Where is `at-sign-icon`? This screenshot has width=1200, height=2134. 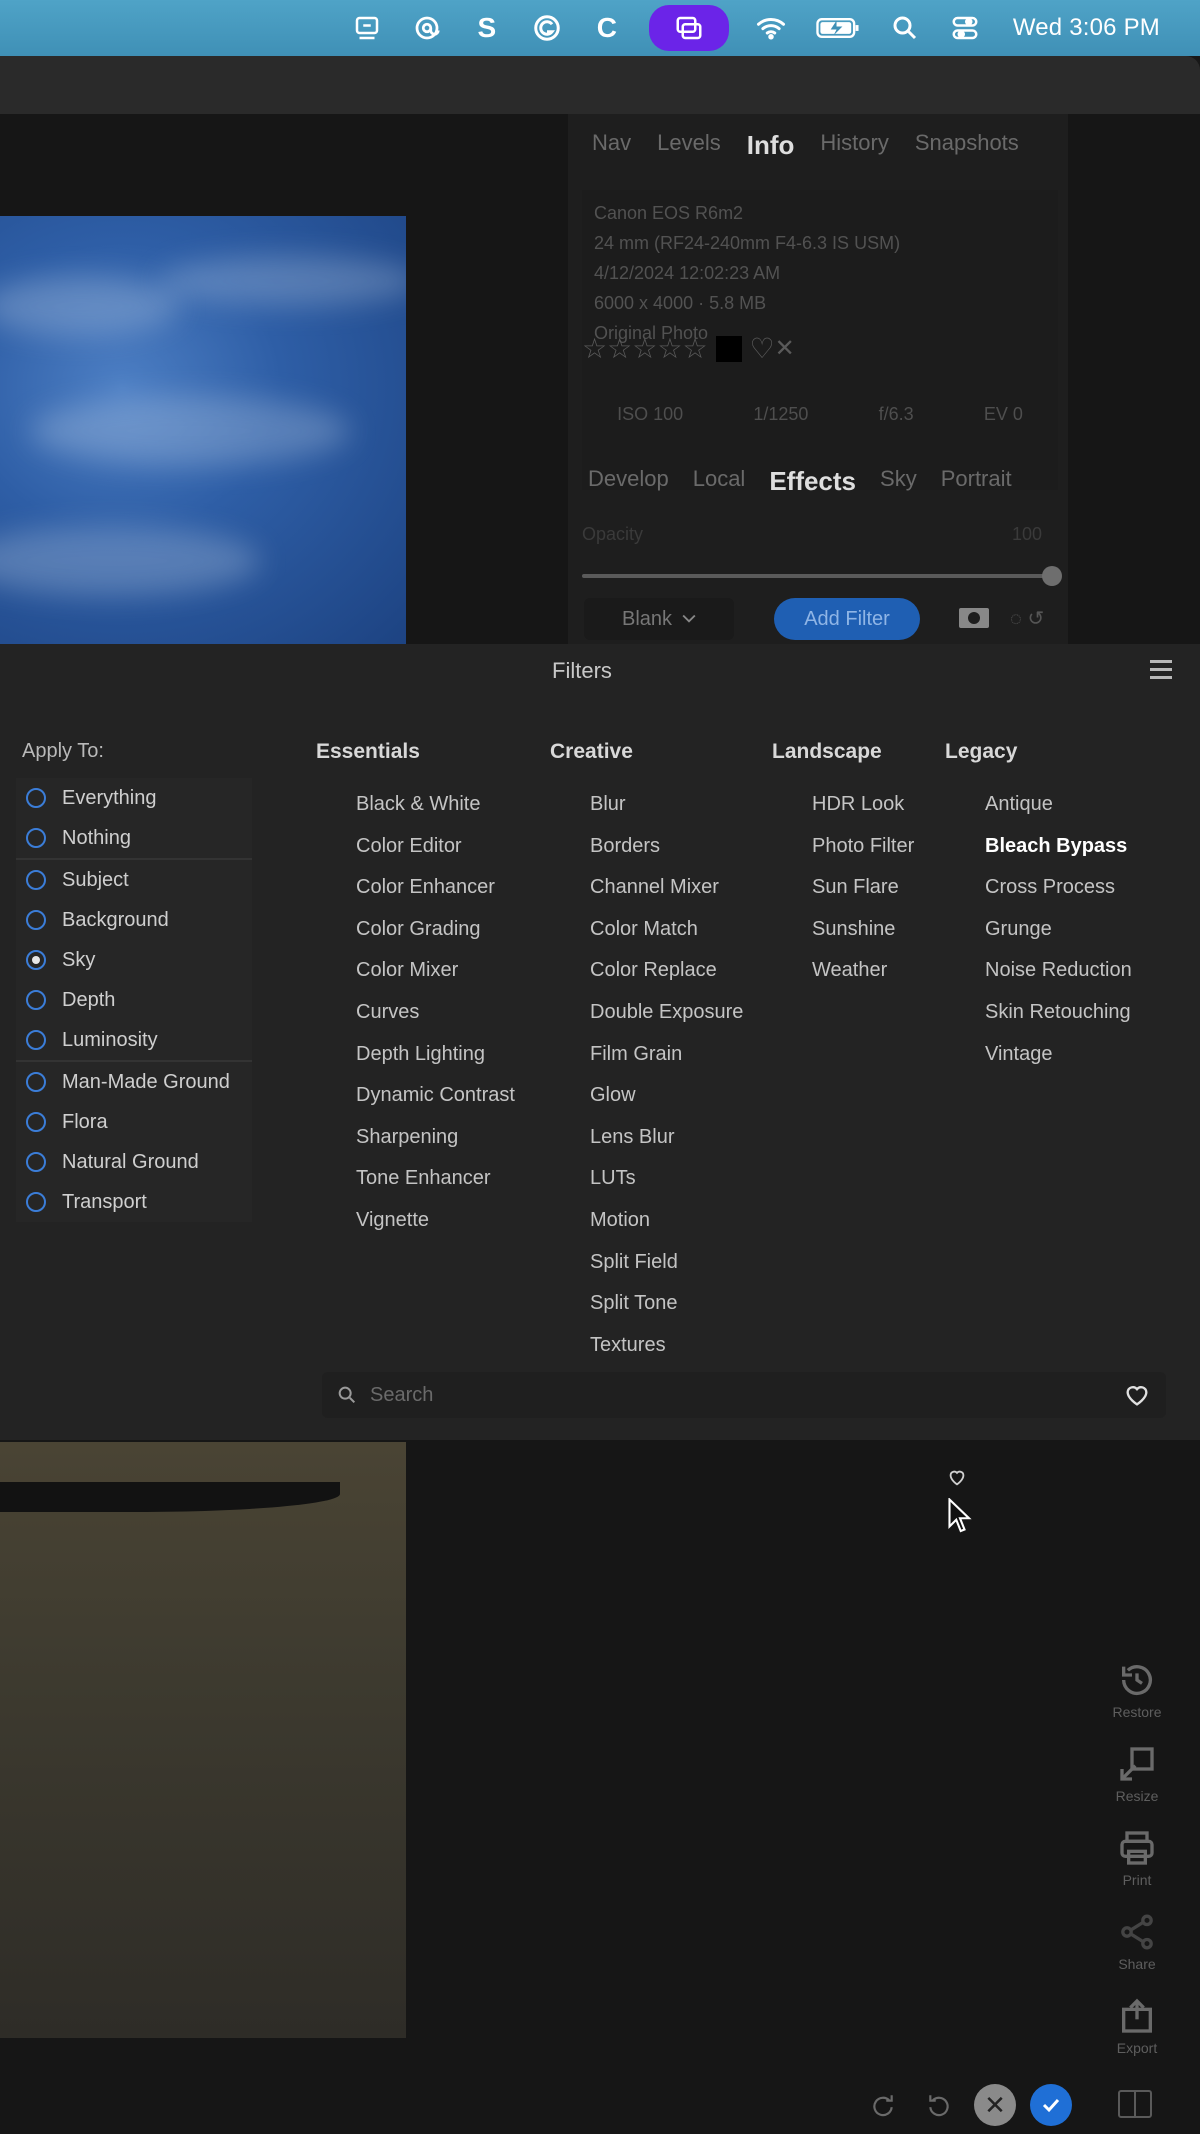
at-sign-icon is located at coordinates (427, 28).